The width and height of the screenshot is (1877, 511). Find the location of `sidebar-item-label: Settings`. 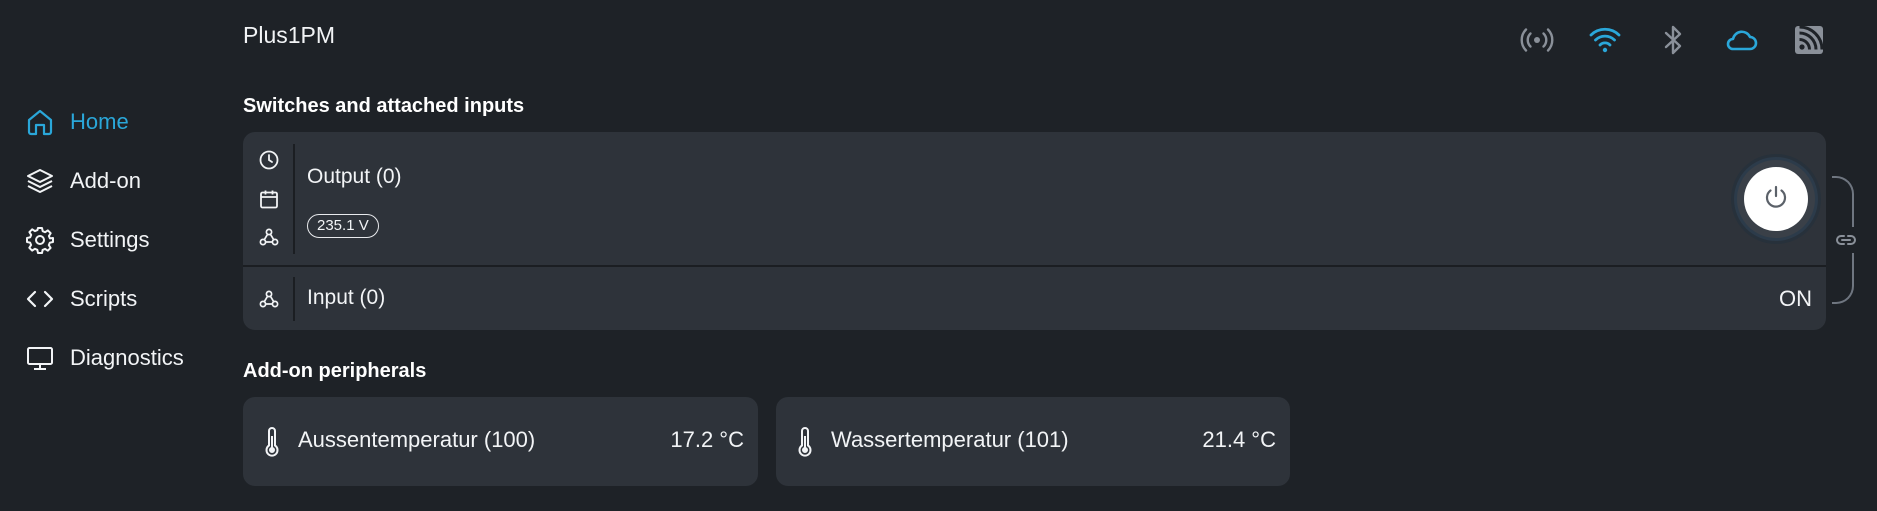

sidebar-item-label: Settings is located at coordinates (110, 239).